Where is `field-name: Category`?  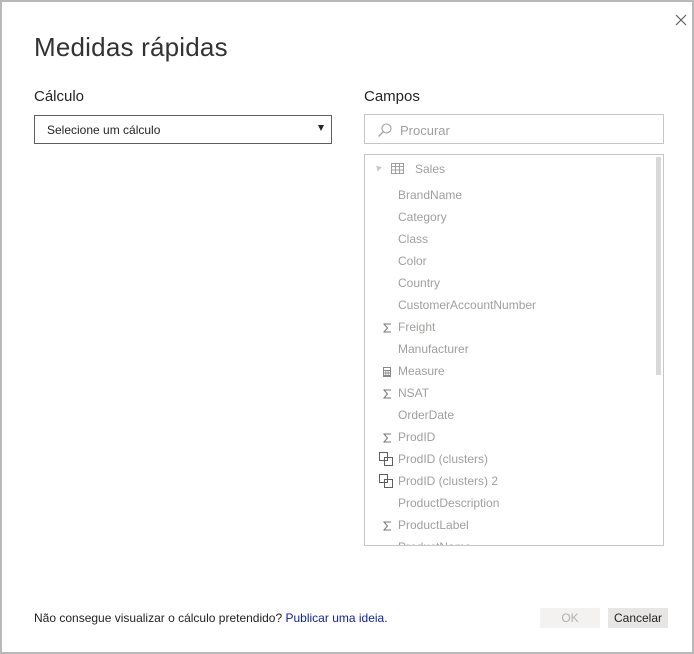
field-name: Category is located at coordinates (422, 217).